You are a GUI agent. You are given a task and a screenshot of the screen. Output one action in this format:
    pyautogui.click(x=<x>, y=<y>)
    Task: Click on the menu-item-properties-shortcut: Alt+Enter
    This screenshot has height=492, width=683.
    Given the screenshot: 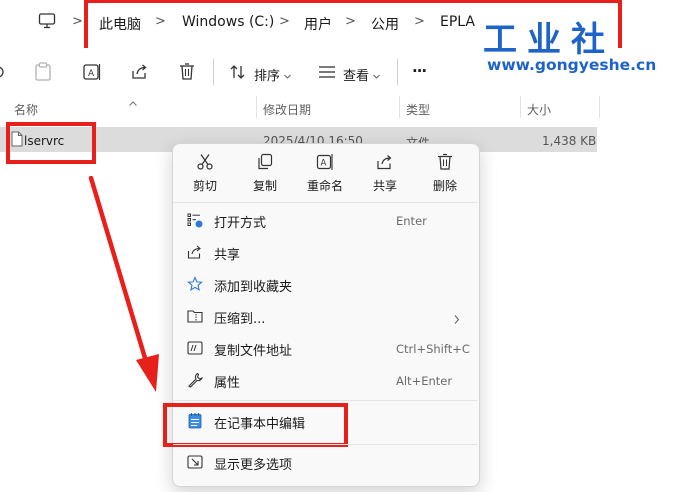 What is the action you would take?
    pyautogui.click(x=424, y=381)
    